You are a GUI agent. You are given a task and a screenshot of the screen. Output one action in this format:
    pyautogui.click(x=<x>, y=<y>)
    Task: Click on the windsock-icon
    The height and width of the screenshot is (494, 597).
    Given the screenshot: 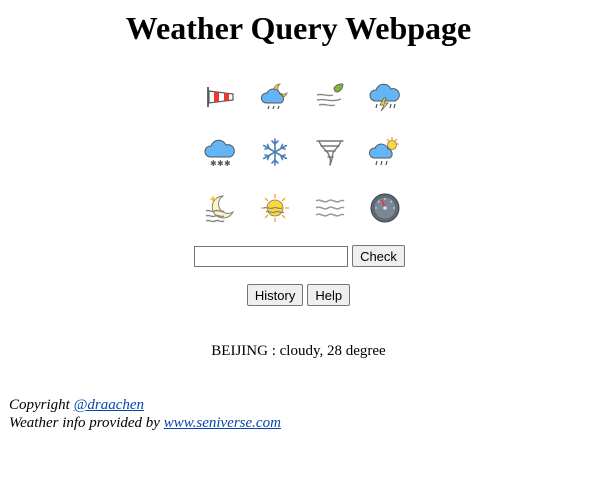 What is the action you would take?
    pyautogui.click(x=219, y=96)
    